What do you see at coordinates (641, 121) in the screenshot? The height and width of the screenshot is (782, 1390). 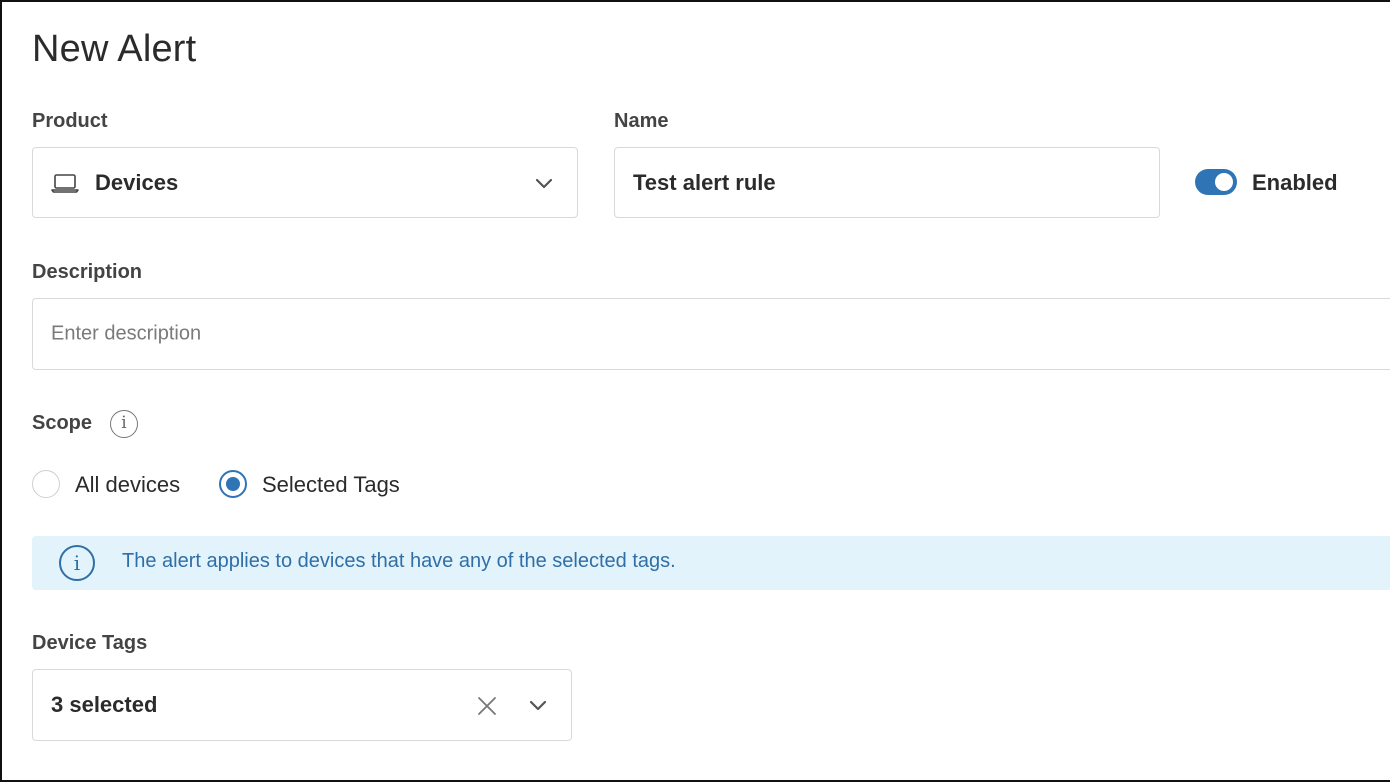 I see `name-label: Name` at bounding box center [641, 121].